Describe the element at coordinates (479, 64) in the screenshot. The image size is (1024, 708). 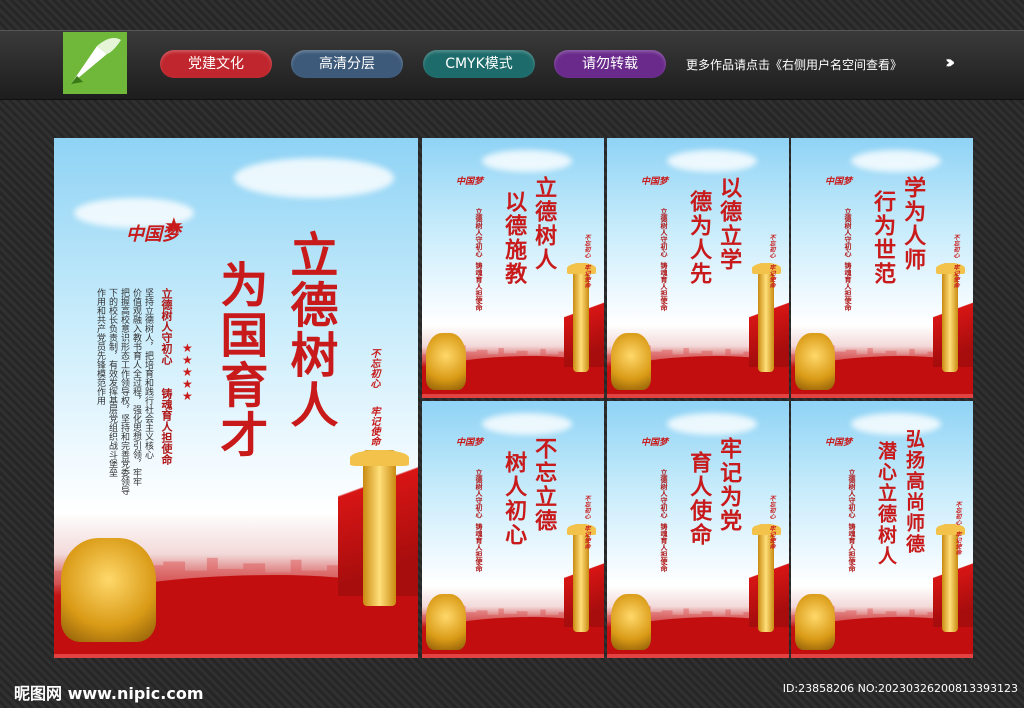
I see `tag-cmyk-mode: CMYK模式` at that location.